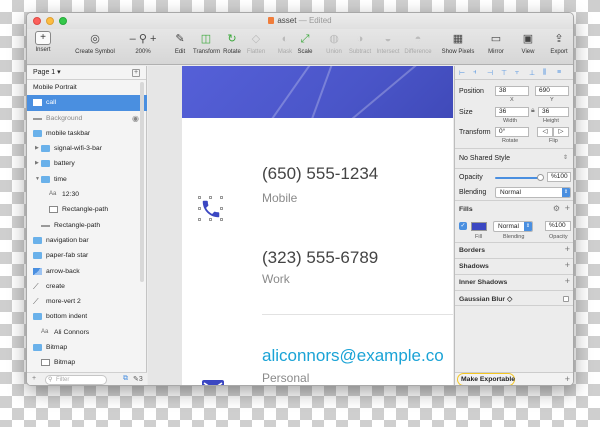 The height and width of the screenshot is (427, 600). Describe the element at coordinates (87, 316) in the screenshot. I see `layer-row: bottom indent` at that location.